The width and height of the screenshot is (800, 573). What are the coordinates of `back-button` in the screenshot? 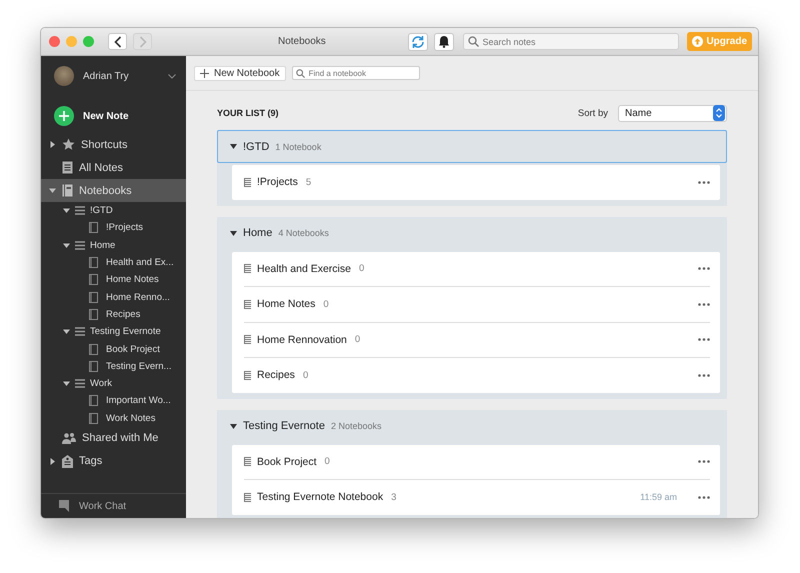 It's located at (117, 41).